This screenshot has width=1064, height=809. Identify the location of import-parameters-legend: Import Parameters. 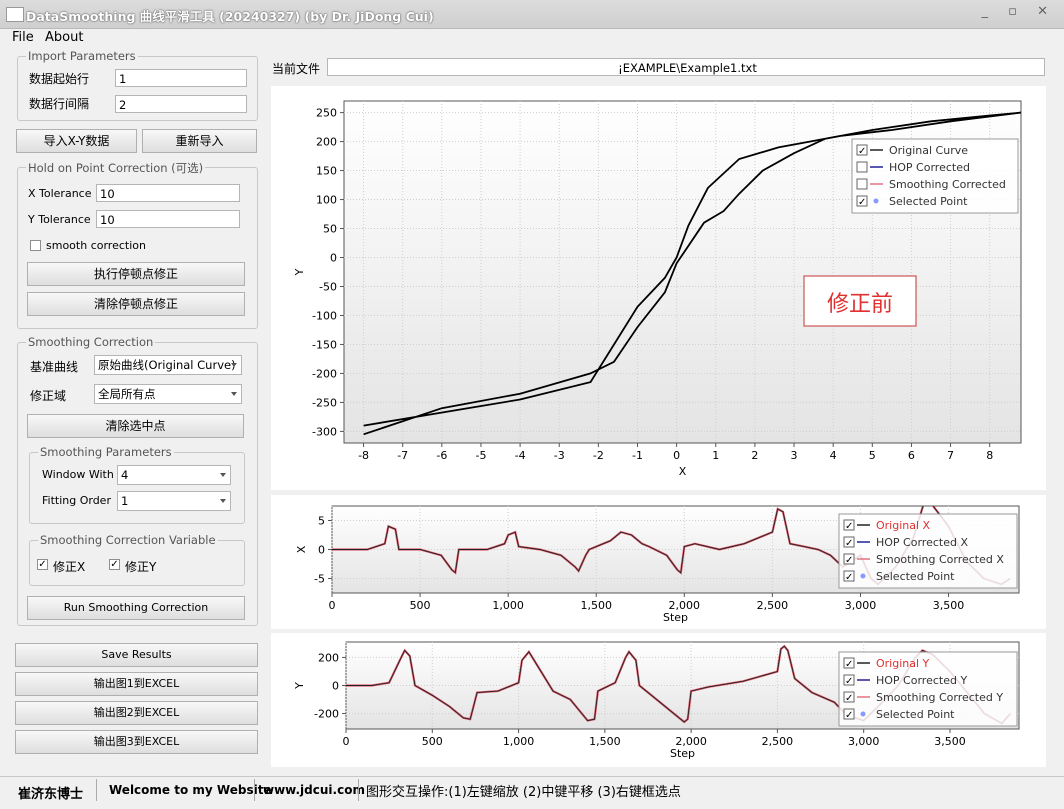
(82, 56).